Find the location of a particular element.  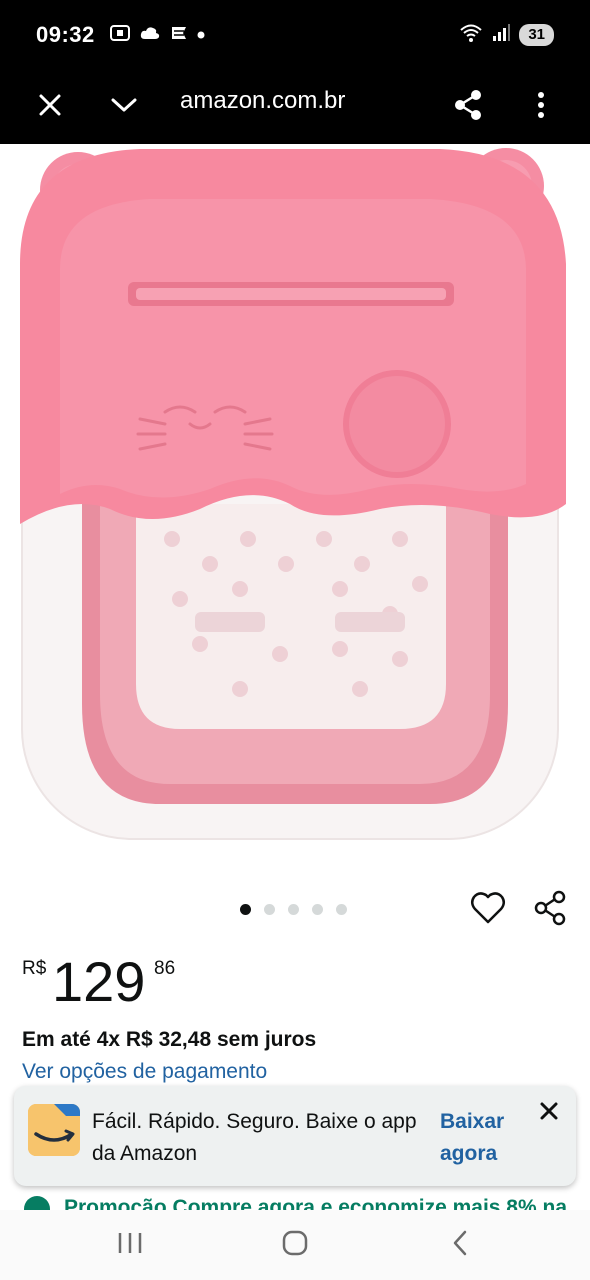

close-tab-button is located at coordinates (50, 107).